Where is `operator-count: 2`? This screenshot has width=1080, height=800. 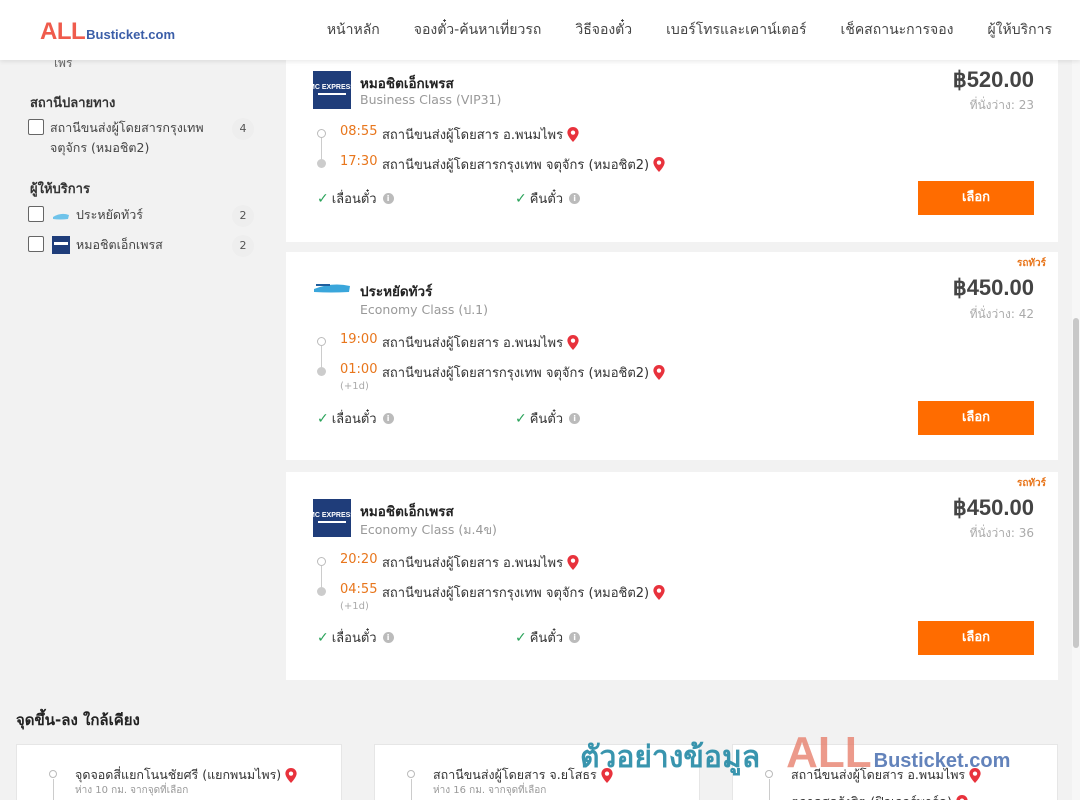
operator-count: 2 is located at coordinates (243, 246).